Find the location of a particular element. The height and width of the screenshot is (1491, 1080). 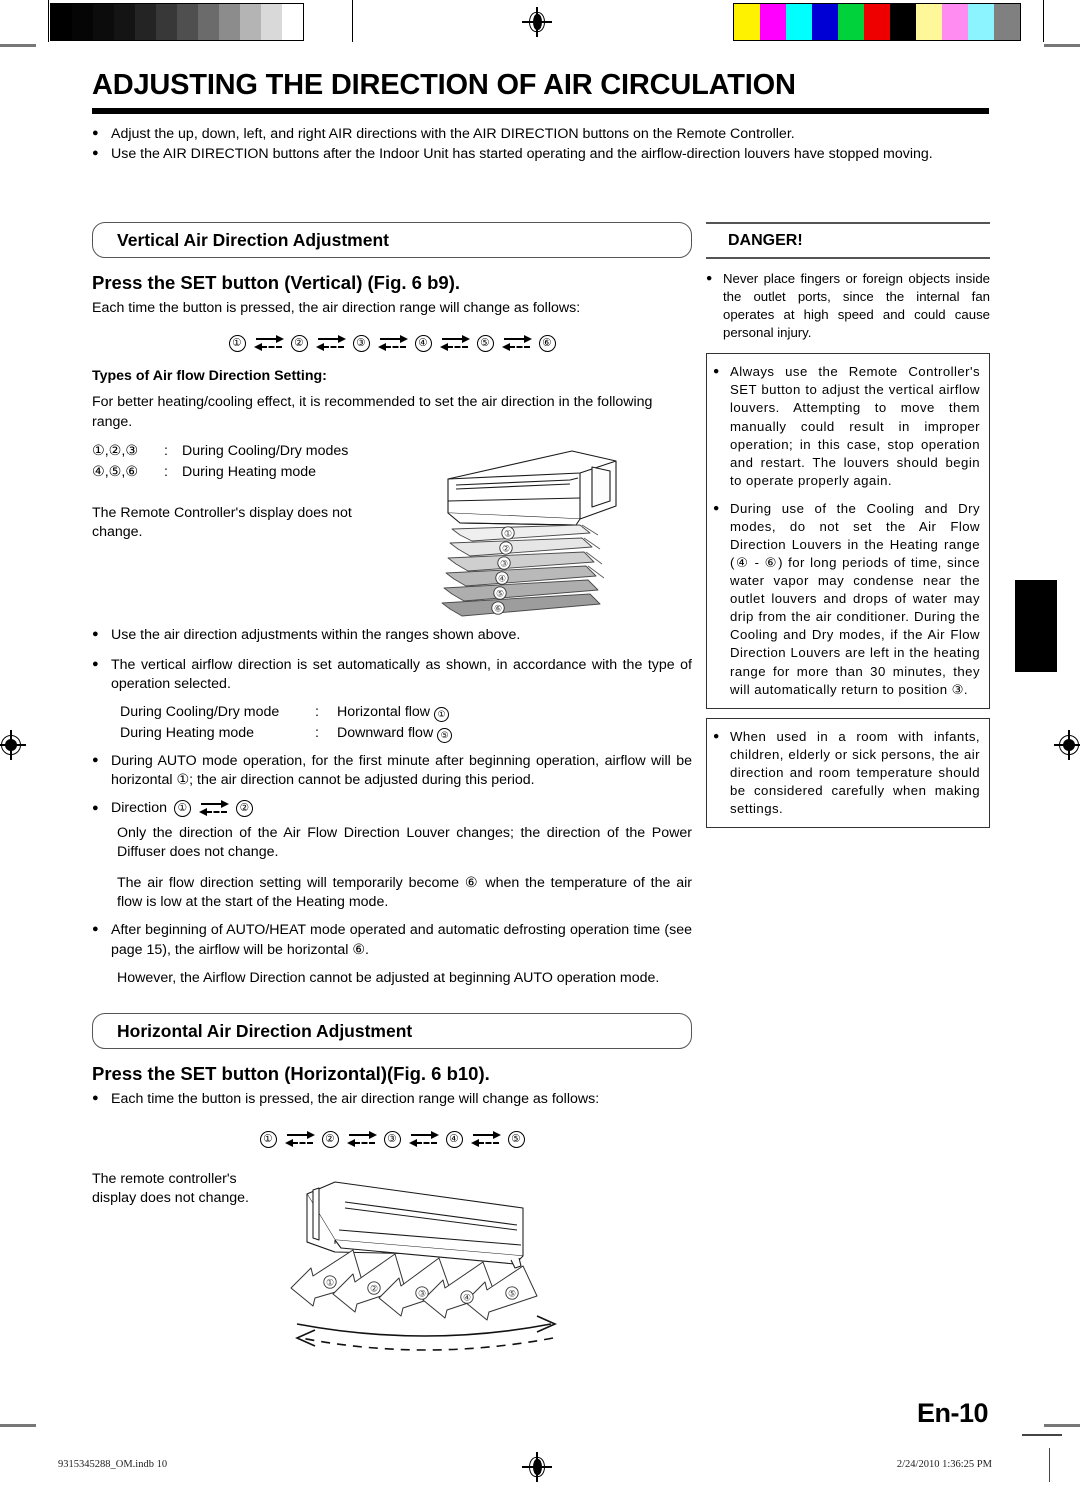

section-header-horizontal: Horizontal Air Direction Adjustment is located at coordinates (392, 1031).